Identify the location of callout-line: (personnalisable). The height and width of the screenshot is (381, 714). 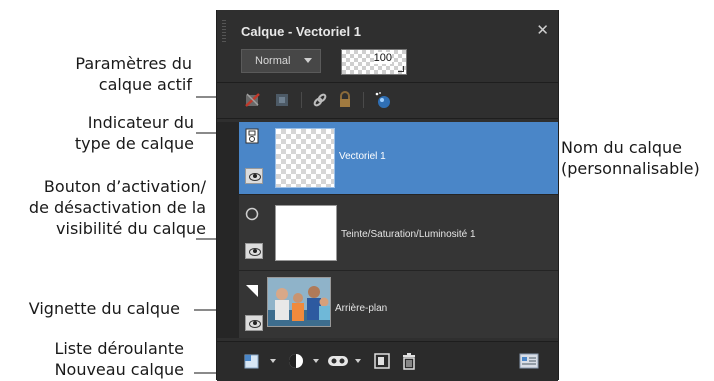
(630, 168).